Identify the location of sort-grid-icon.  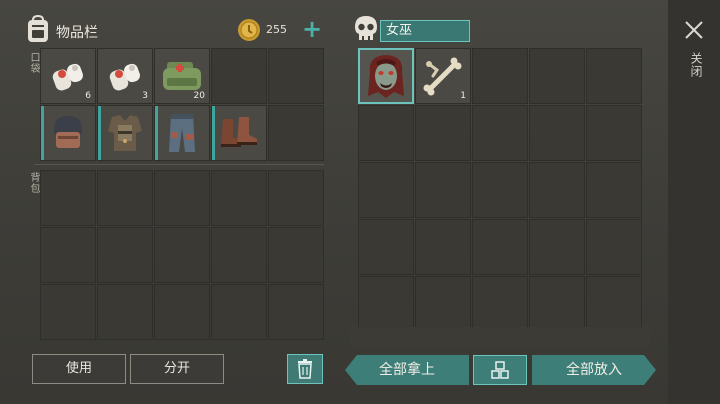
(500, 370).